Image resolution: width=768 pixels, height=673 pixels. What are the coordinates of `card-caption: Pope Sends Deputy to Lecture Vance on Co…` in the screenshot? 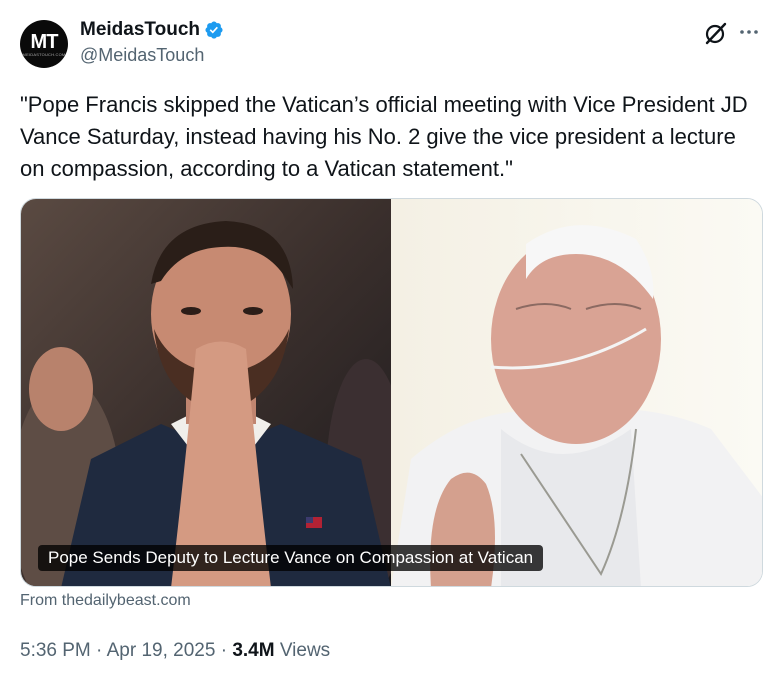 It's located at (291, 558).